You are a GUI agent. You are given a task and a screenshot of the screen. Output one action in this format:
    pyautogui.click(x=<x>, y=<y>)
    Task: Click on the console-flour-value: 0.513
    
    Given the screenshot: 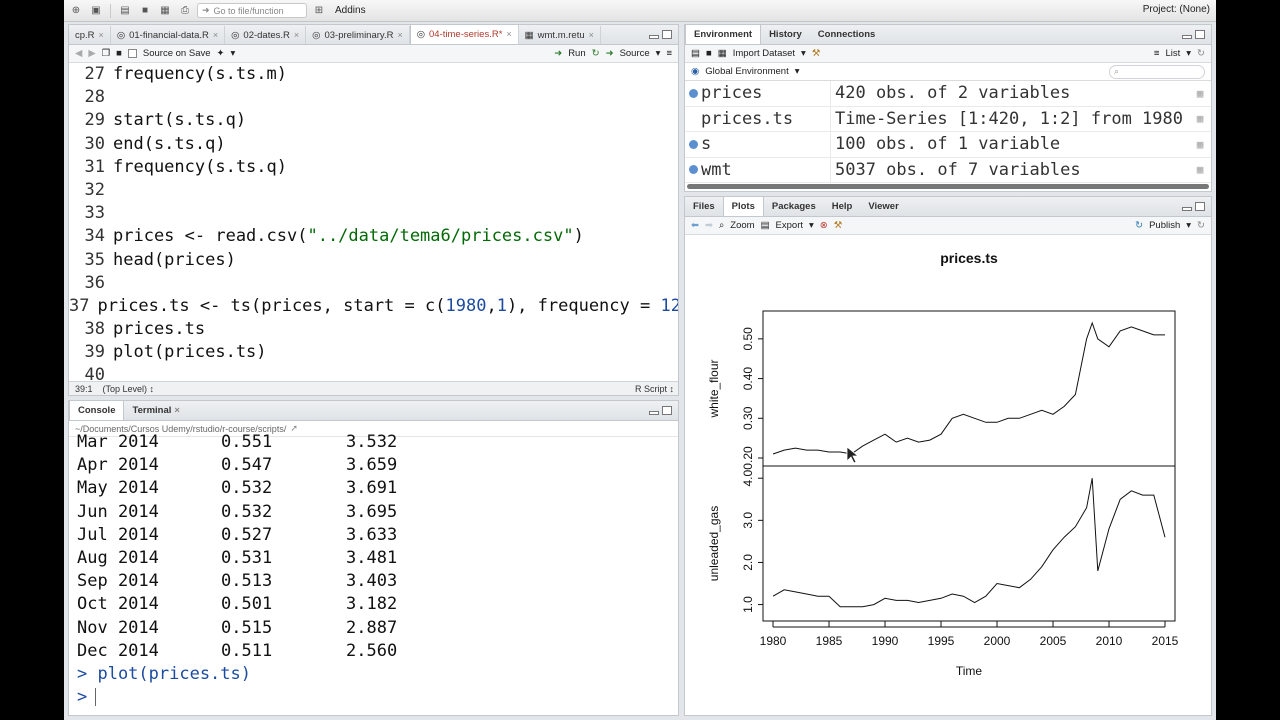 What is the action you would take?
    pyautogui.click(x=247, y=581)
    